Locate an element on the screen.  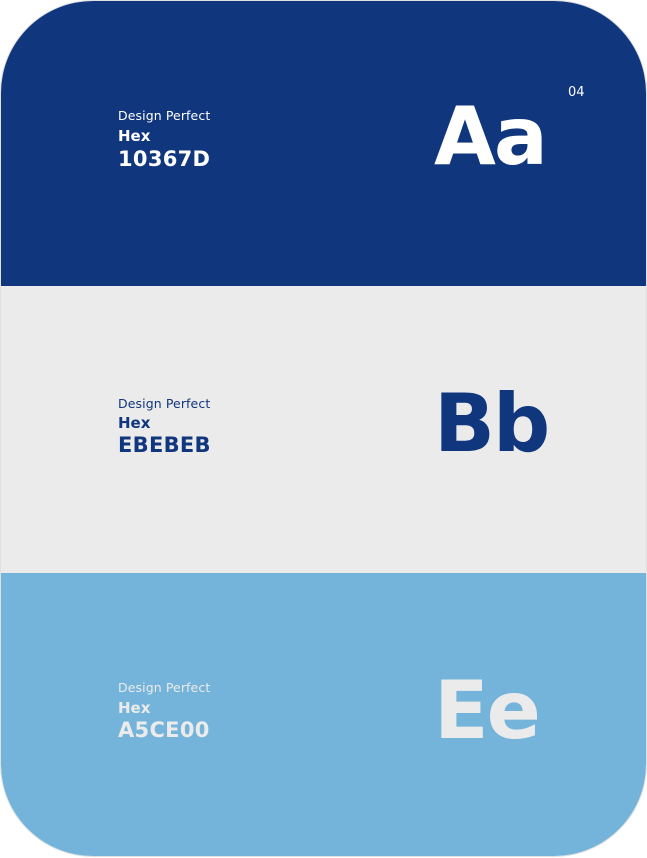
page-number: 04 is located at coordinates (576, 92).